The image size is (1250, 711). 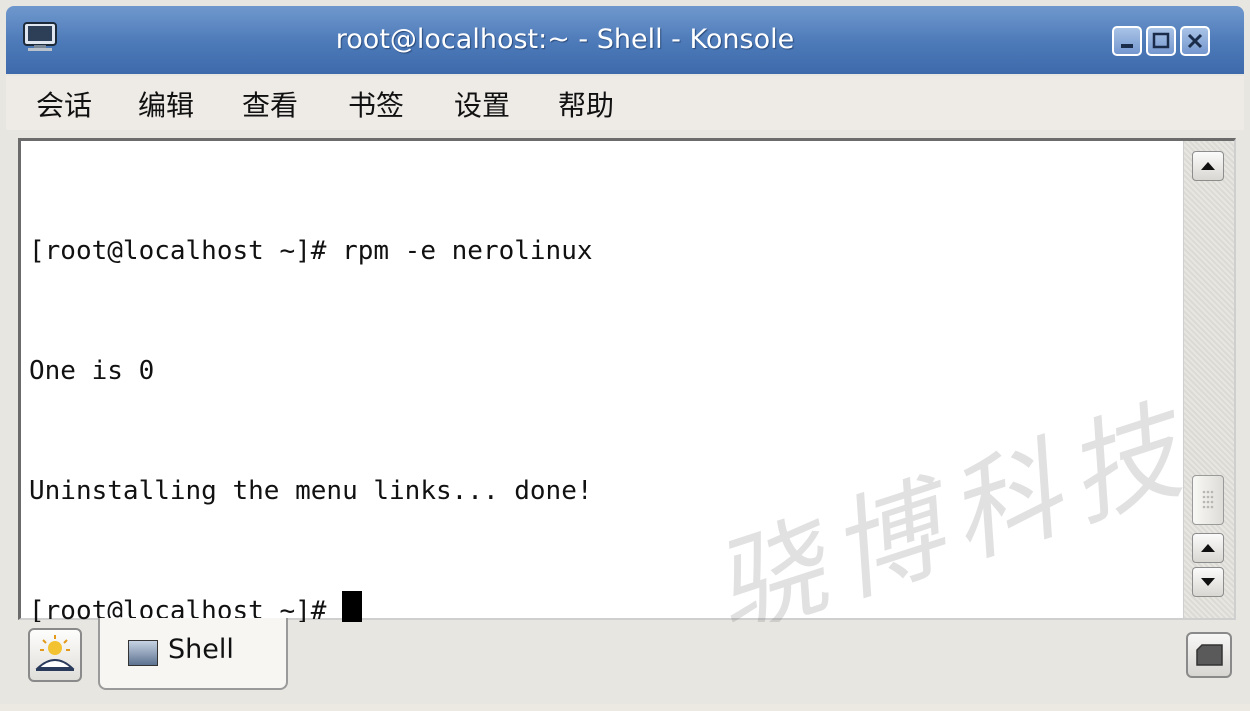 I want to click on scroll-up-top-button, so click(x=1208, y=166).